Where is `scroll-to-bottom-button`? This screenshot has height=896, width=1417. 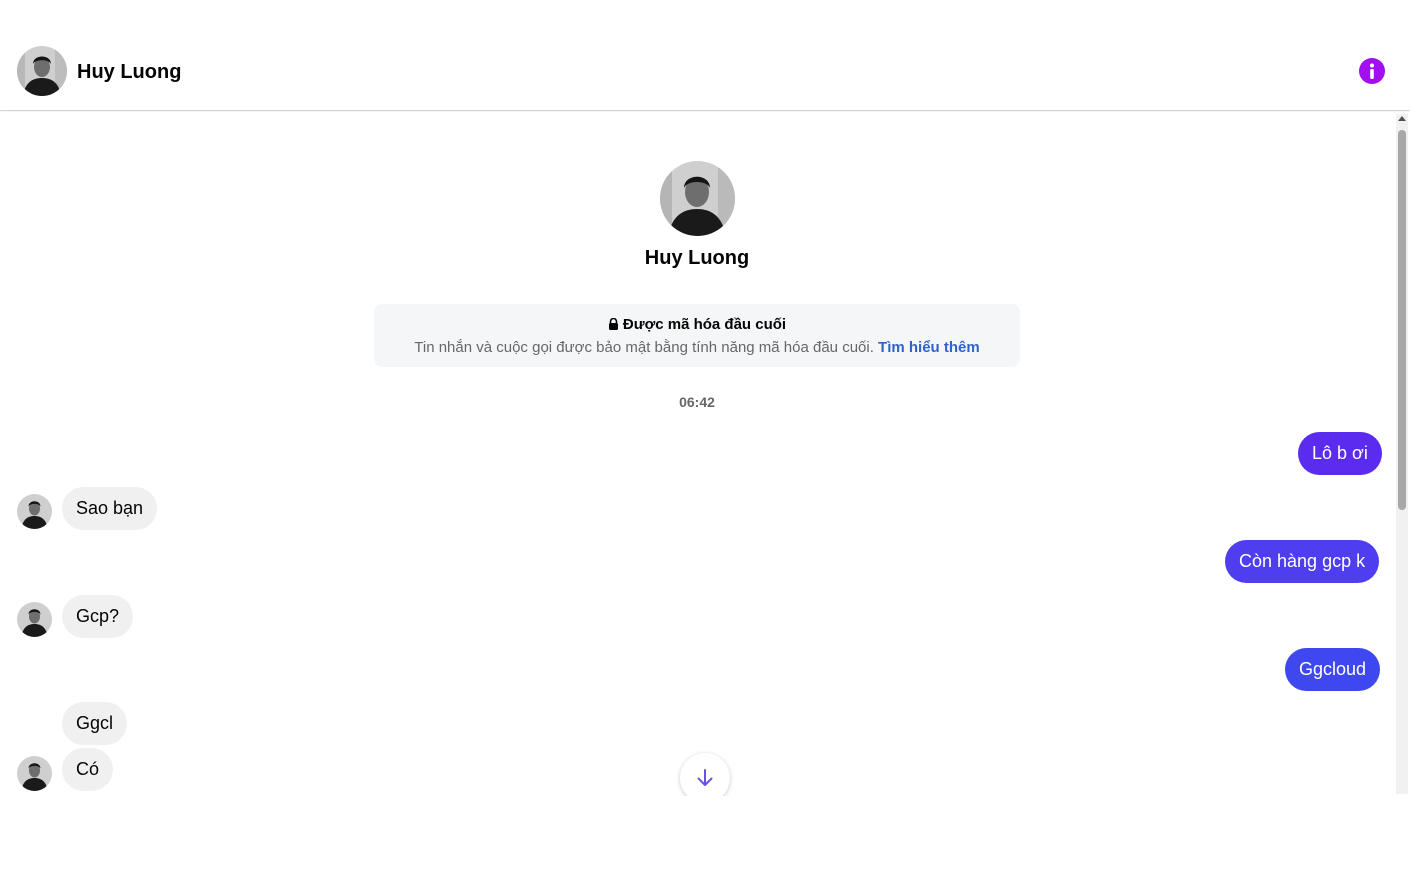
scroll-to-bottom-button is located at coordinates (705, 774).